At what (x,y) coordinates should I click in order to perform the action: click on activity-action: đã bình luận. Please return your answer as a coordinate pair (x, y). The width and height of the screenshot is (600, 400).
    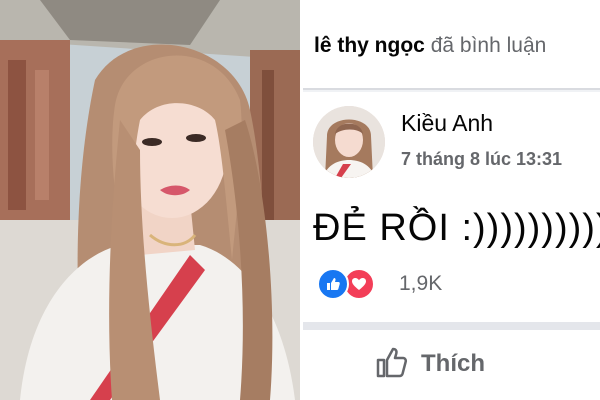
    Looking at the image, I should click on (488, 45).